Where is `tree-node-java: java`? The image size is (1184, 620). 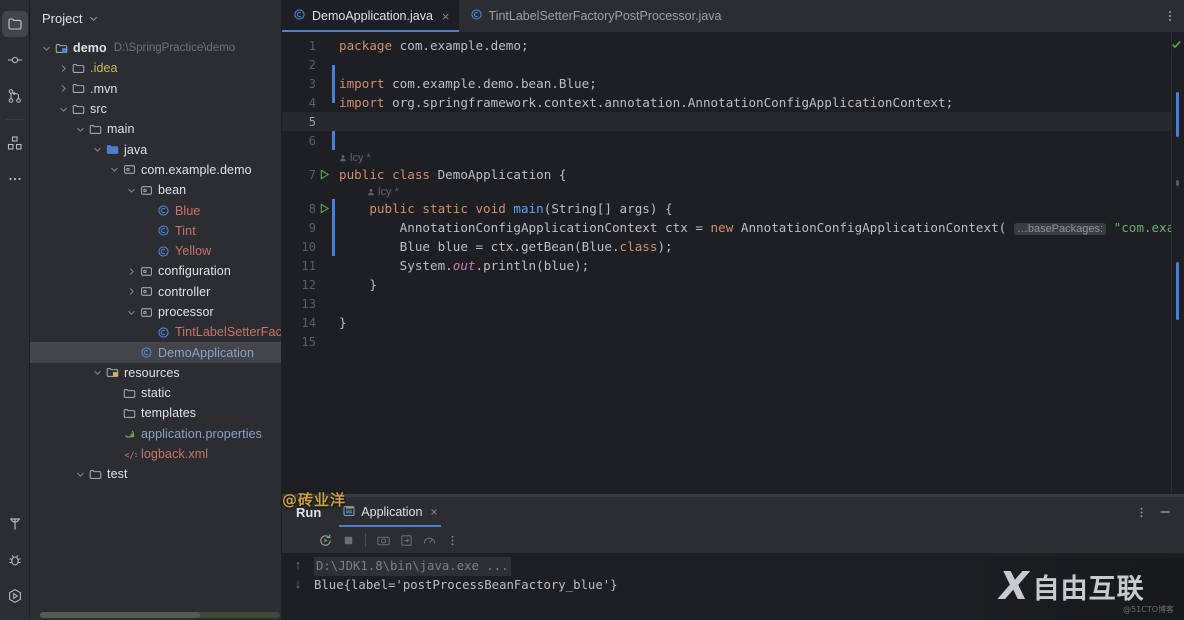
tree-node-java: java is located at coordinates (155, 149).